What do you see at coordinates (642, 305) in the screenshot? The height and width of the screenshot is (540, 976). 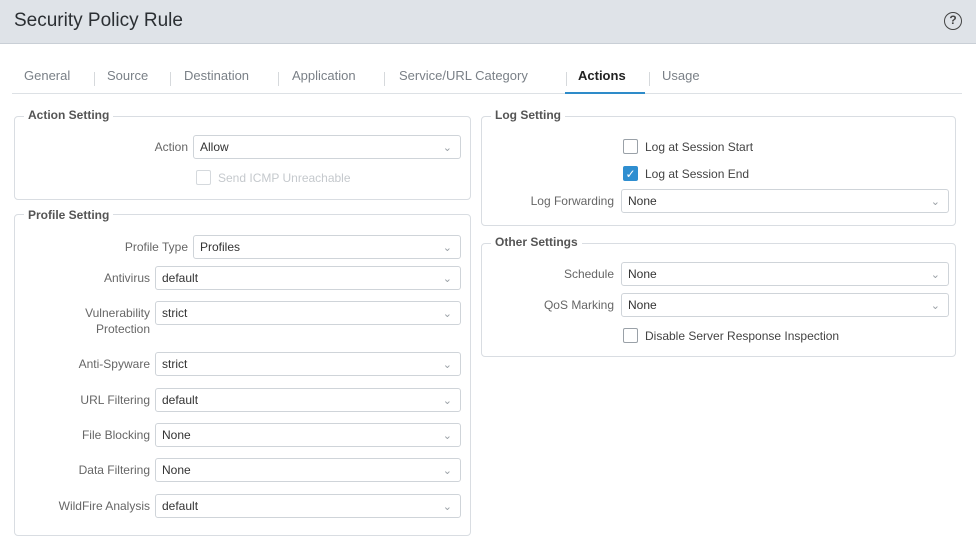 I see `qos-marking-value: None` at bounding box center [642, 305].